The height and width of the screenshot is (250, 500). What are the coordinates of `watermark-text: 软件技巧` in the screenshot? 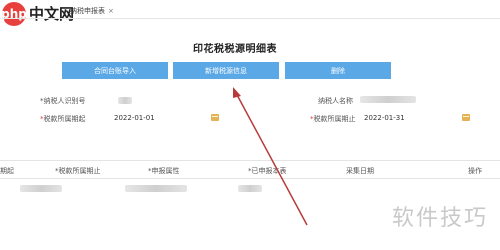 It's located at (439, 218).